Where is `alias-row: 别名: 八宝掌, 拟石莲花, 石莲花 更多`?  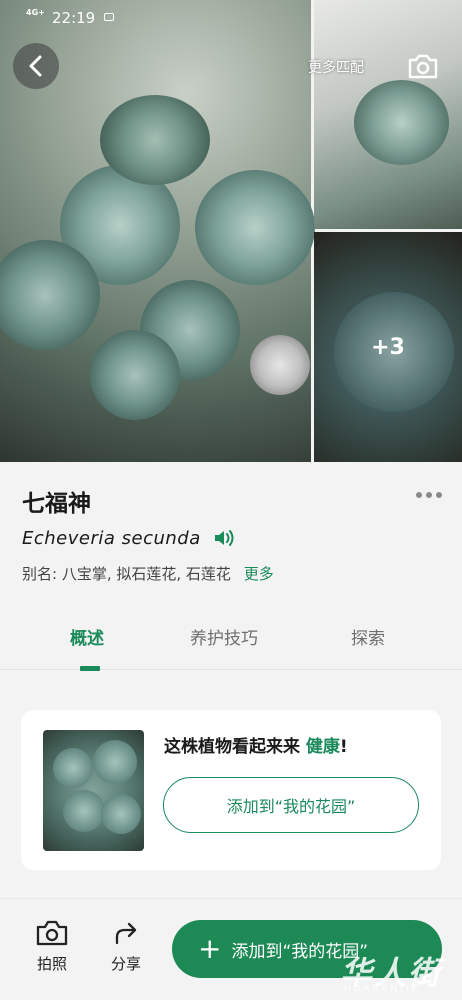
alias-row: 别名: 八宝掌, 拟石莲花, 石莲花 更多 is located at coordinates (148, 573).